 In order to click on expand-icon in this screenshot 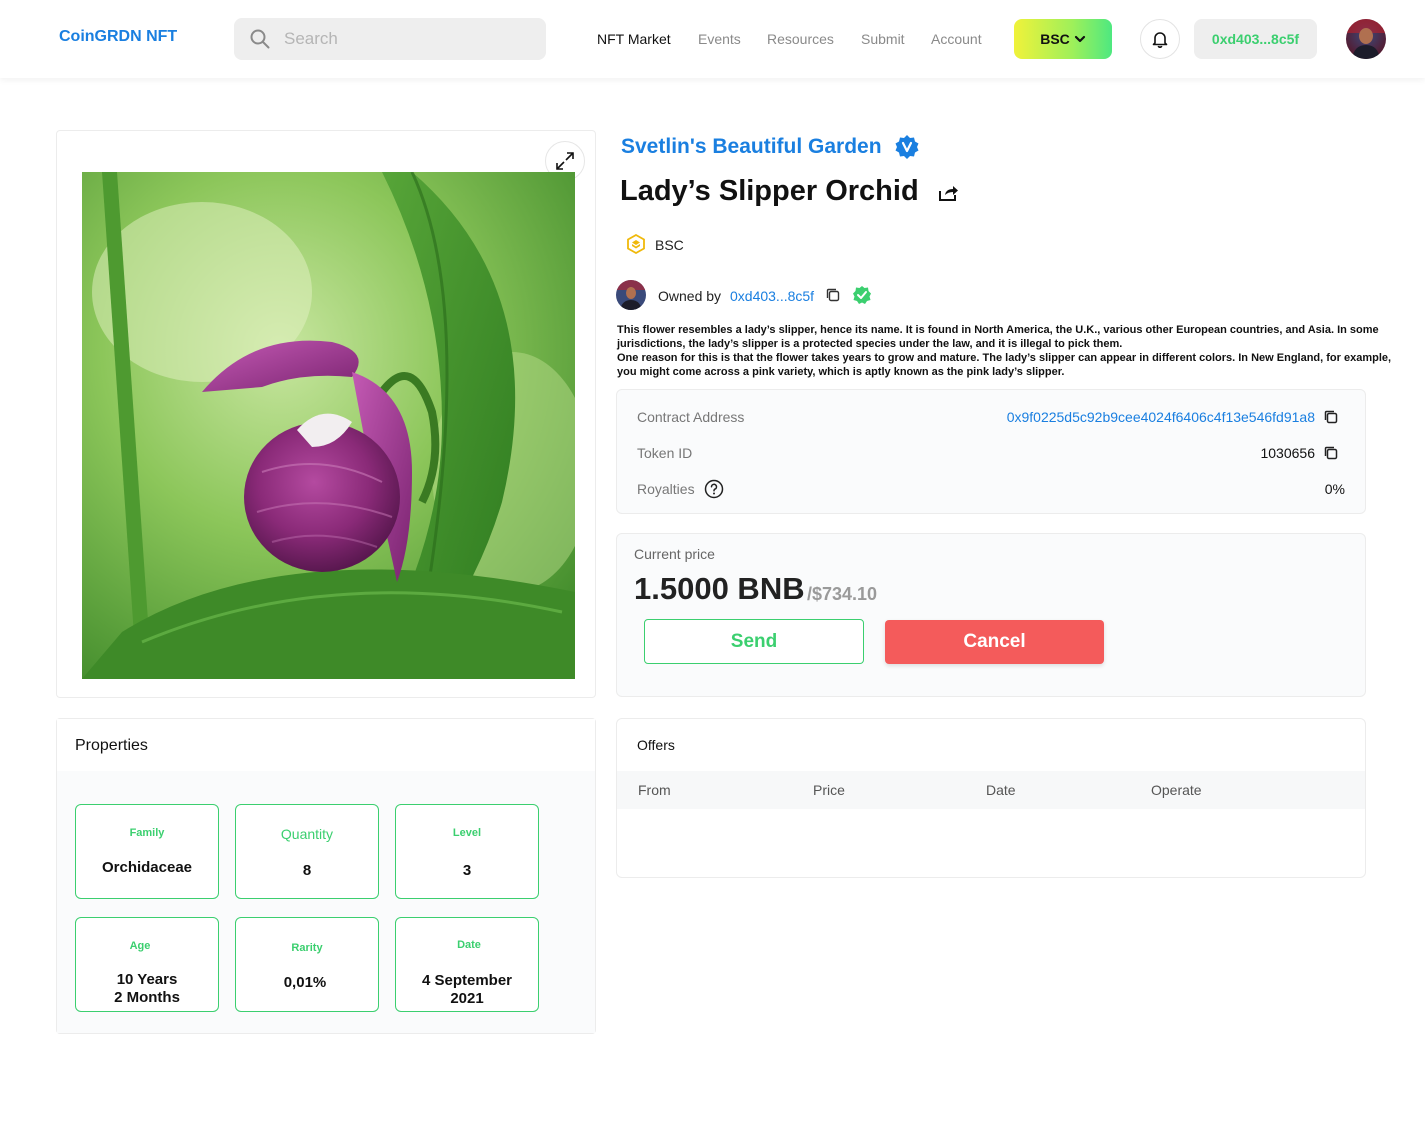, I will do `click(565, 161)`.